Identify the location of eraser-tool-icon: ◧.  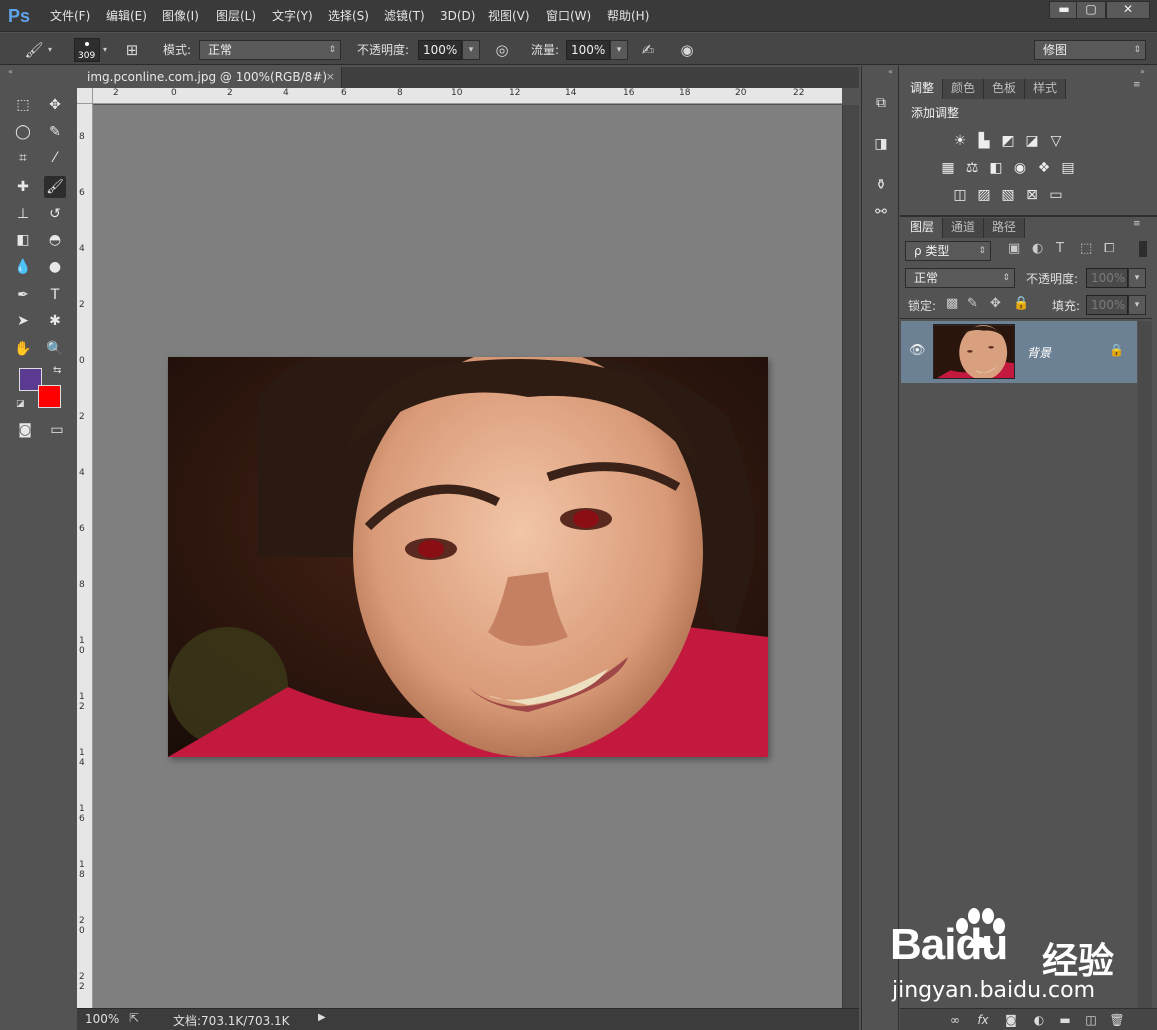
(23, 240).